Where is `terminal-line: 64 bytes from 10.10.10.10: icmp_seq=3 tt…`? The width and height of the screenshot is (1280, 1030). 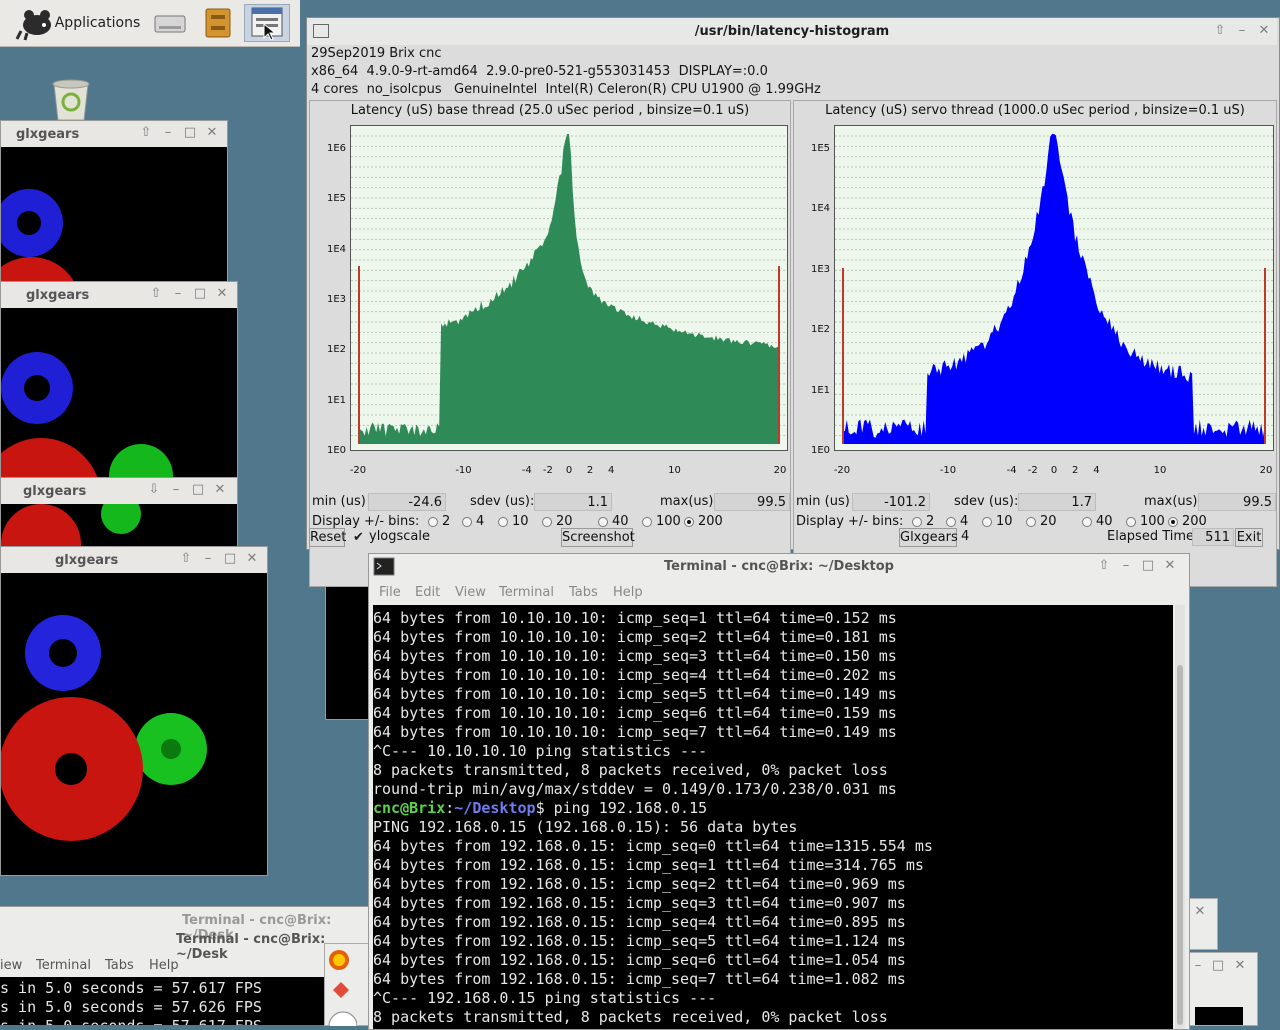 terminal-line: 64 bytes from 10.10.10.10: icmp_seq=3 tt… is located at coordinates (635, 656).